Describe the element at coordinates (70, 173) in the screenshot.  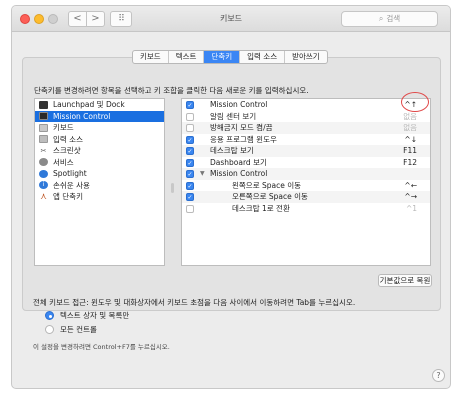
I see `category-label: Spotlight` at that location.